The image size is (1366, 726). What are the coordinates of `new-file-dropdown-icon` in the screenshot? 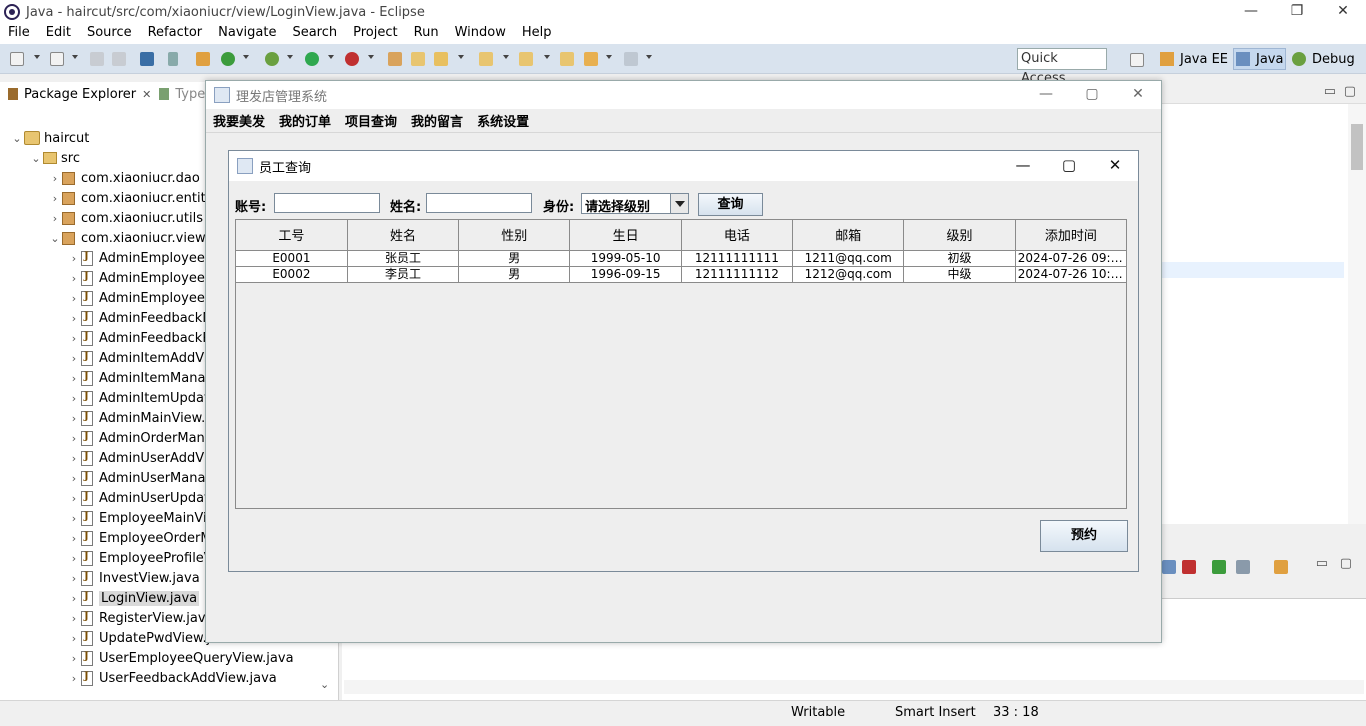 It's located at (75, 57).